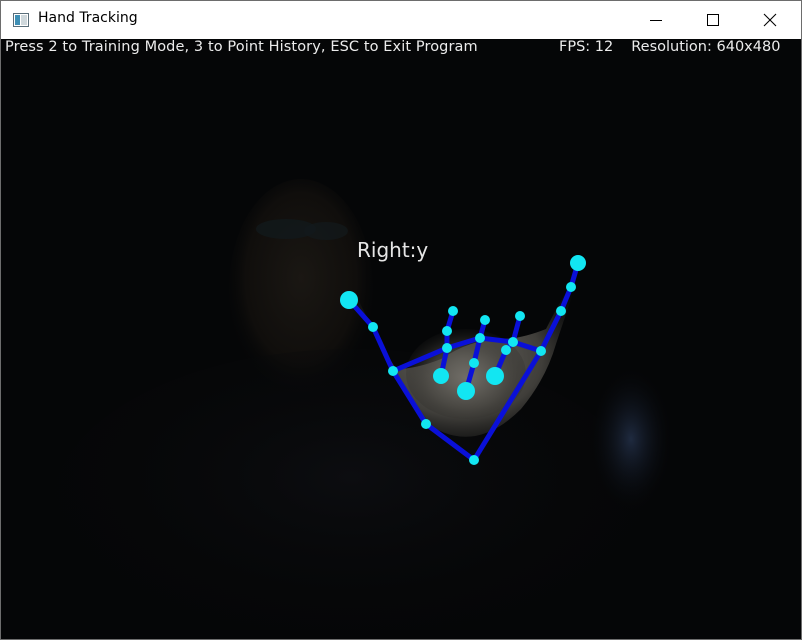 Image resolution: width=802 pixels, height=640 pixels. Describe the element at coordinates (586, 47) in the screenshot. I see `fps-label: FPS: 12` at that location.